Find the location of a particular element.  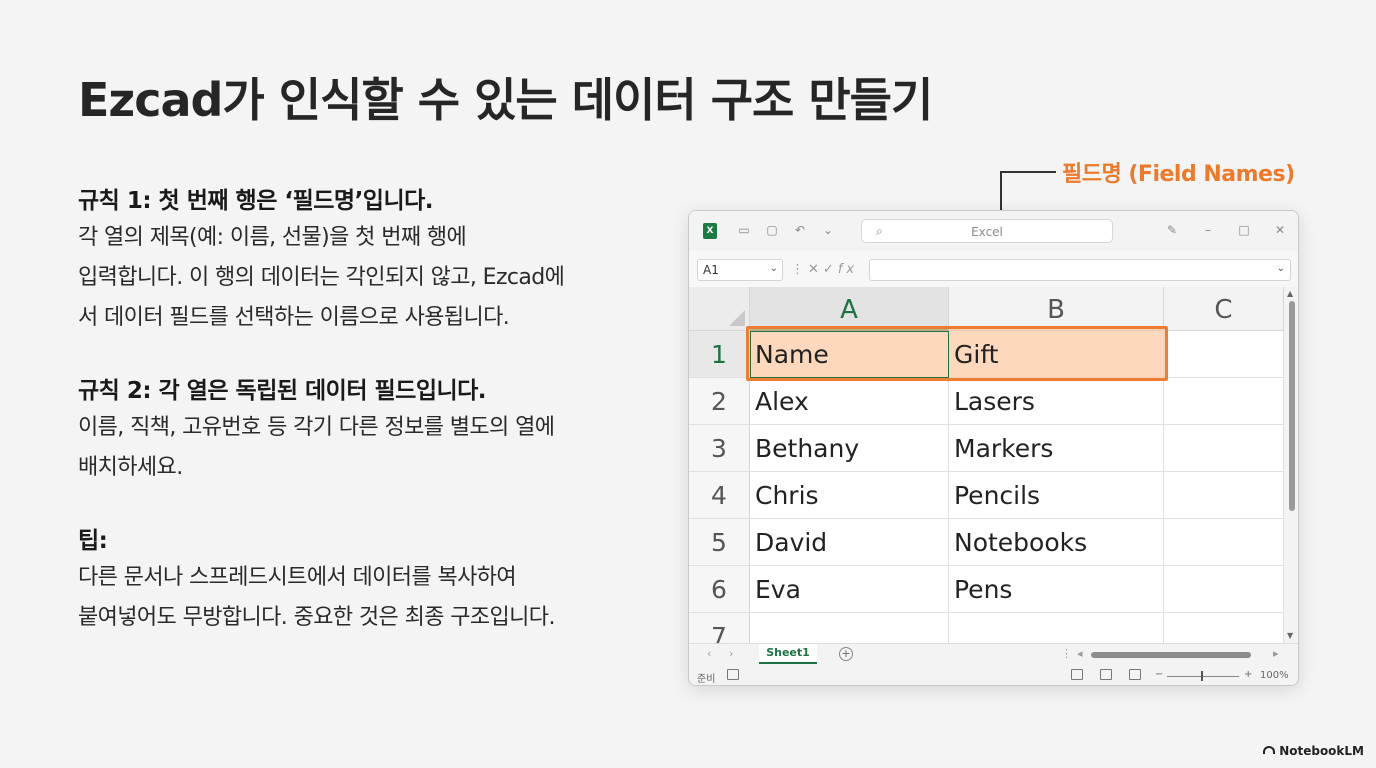

cell-b4: Pencils is located at coordinates (1056, 495).